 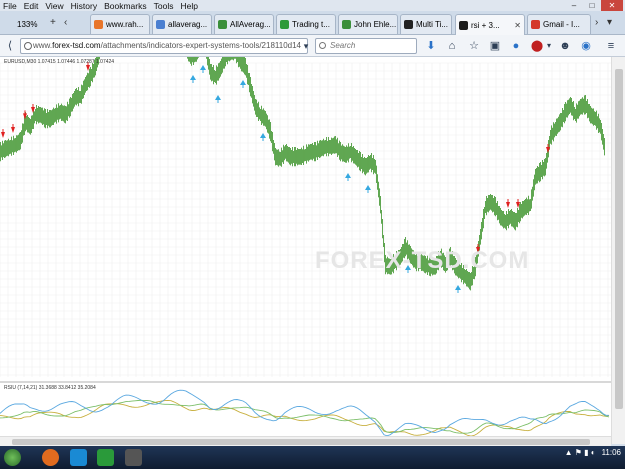 I want to click on skype-icon, so click(x=78, y=457).